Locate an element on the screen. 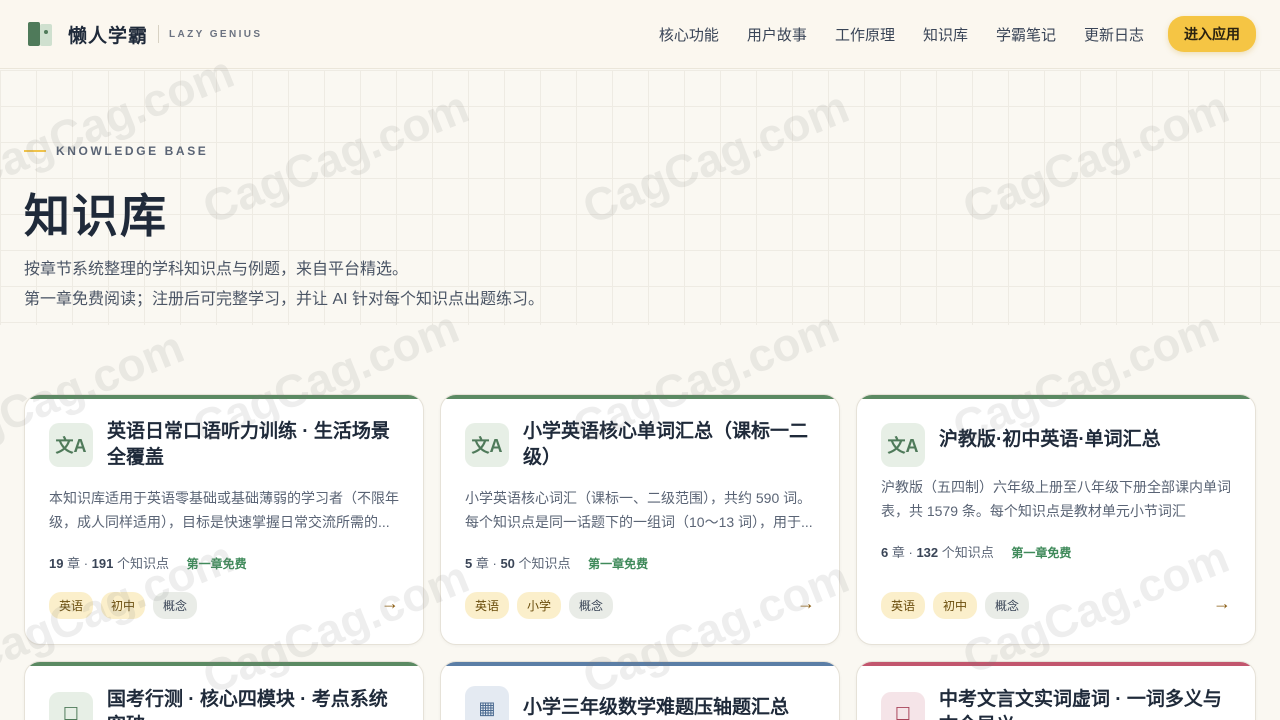  card-title: 英语日常口语听力训练 · 生活场景全覆盖 is located at coordinates (253, 445).